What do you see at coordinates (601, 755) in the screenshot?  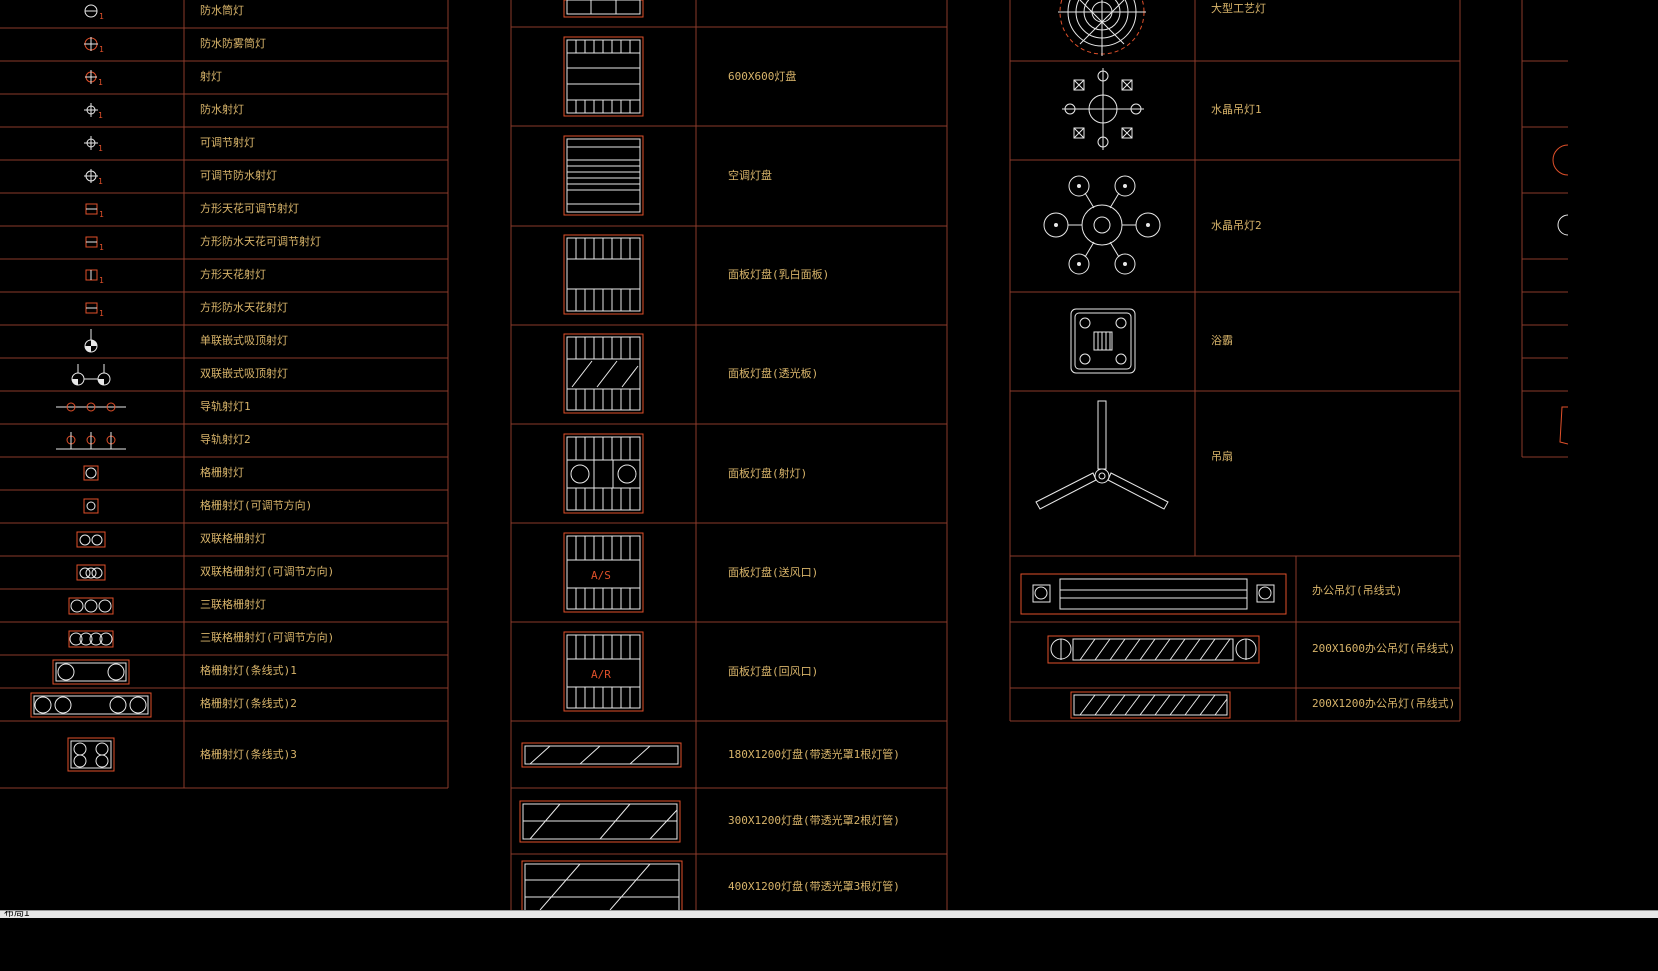 I see `panel-180x1200-icon` at bounding box center [601, 755].